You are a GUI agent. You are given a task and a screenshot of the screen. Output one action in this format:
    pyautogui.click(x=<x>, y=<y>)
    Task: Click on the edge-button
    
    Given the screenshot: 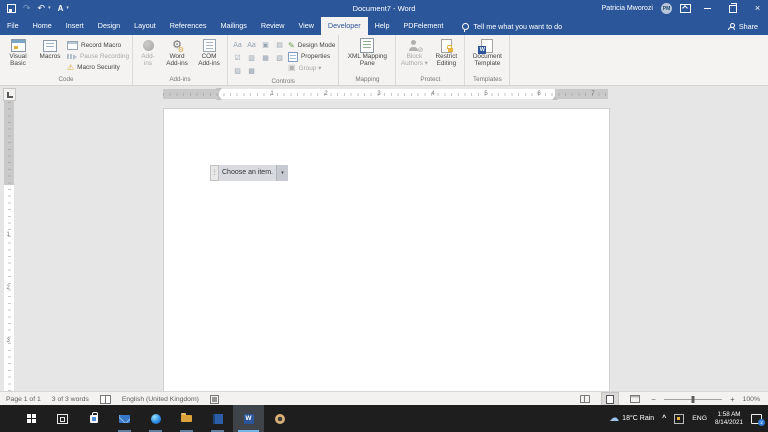 What is the action you would take?
    pyautogui.click(x=155, y=418)
    